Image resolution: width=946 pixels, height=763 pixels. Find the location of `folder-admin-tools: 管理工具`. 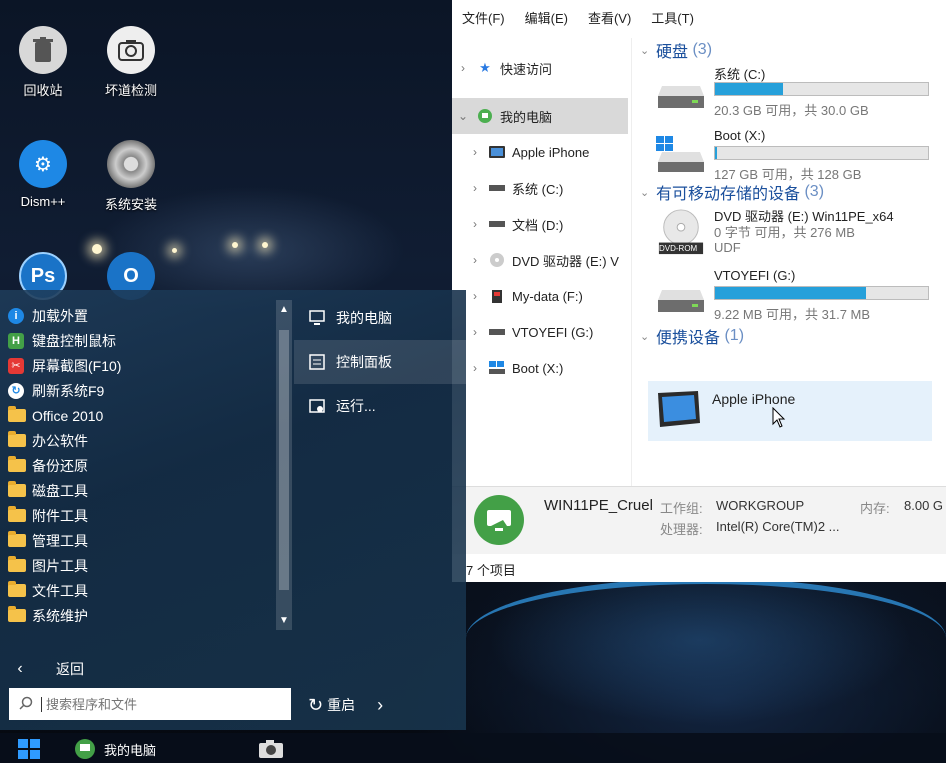

folder-admin-tools: 管理工具 is located at coordinates (143, 540).